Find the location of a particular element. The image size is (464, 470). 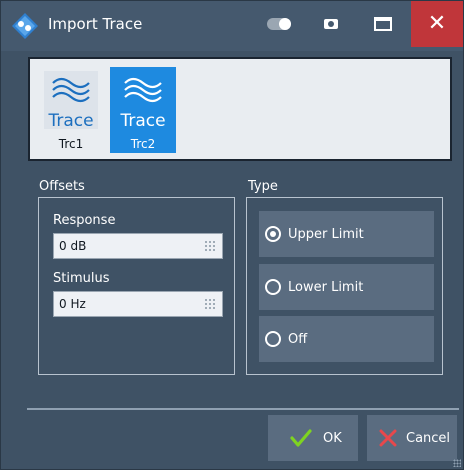

response-label: Response is located at coordinates (84, 220).